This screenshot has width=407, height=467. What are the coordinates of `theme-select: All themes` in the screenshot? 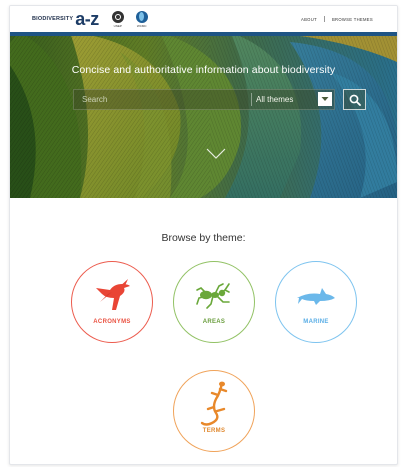 It's located at (295, 99).